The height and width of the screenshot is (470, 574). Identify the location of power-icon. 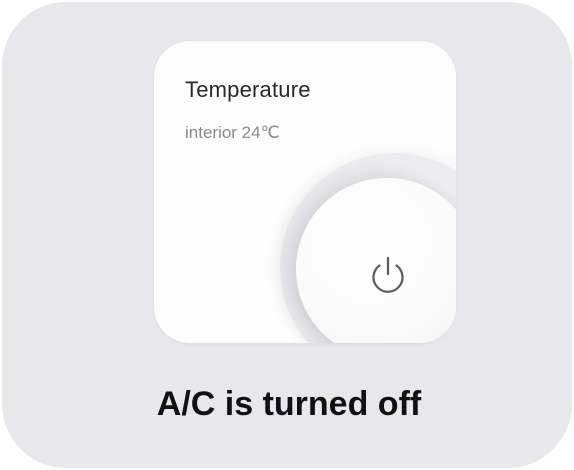
(388, 274).